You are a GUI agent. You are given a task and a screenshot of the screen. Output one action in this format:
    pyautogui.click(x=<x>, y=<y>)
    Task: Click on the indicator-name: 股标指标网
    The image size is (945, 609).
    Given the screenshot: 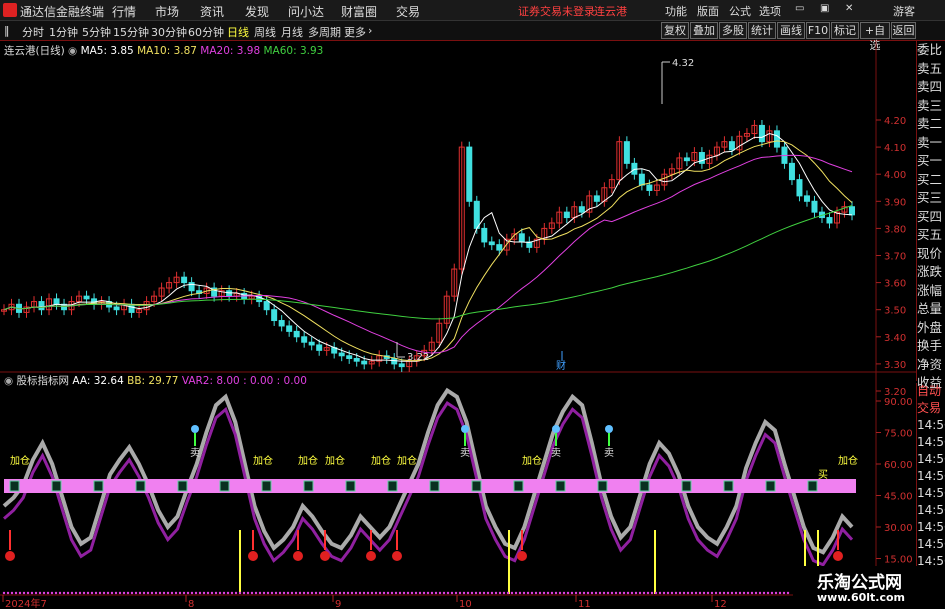 What is the action you would take?
    pyautogui.click(x=43, y=381)
    